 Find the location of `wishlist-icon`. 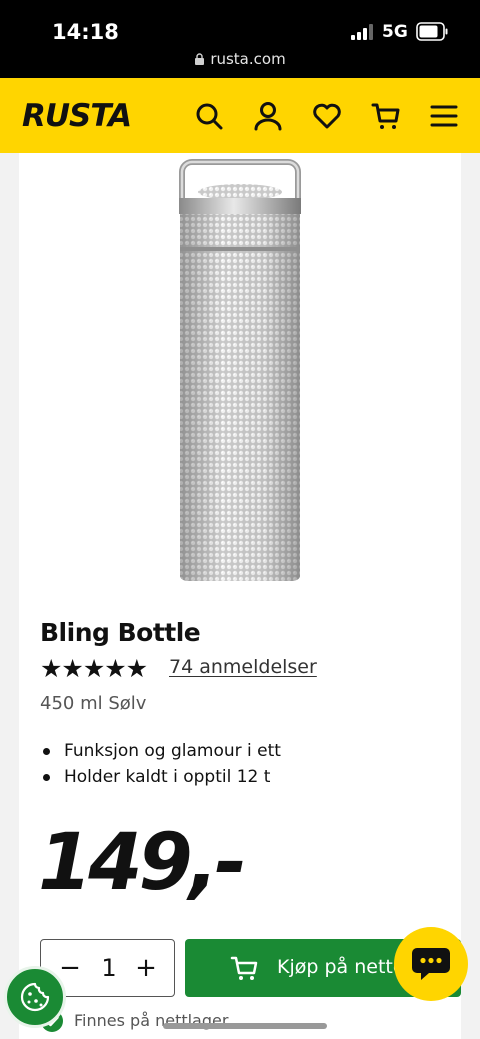

wishlist-icon is located at coordinates (327, 116).